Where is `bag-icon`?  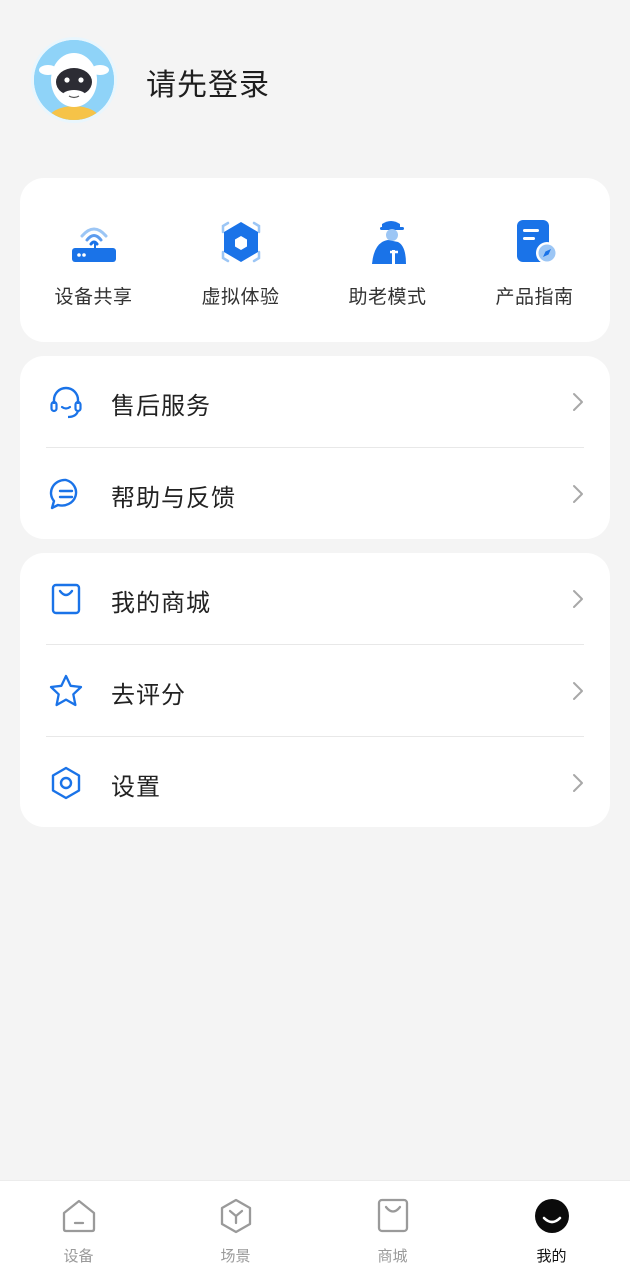
bag-icon is located at coordinates (393, 1215).